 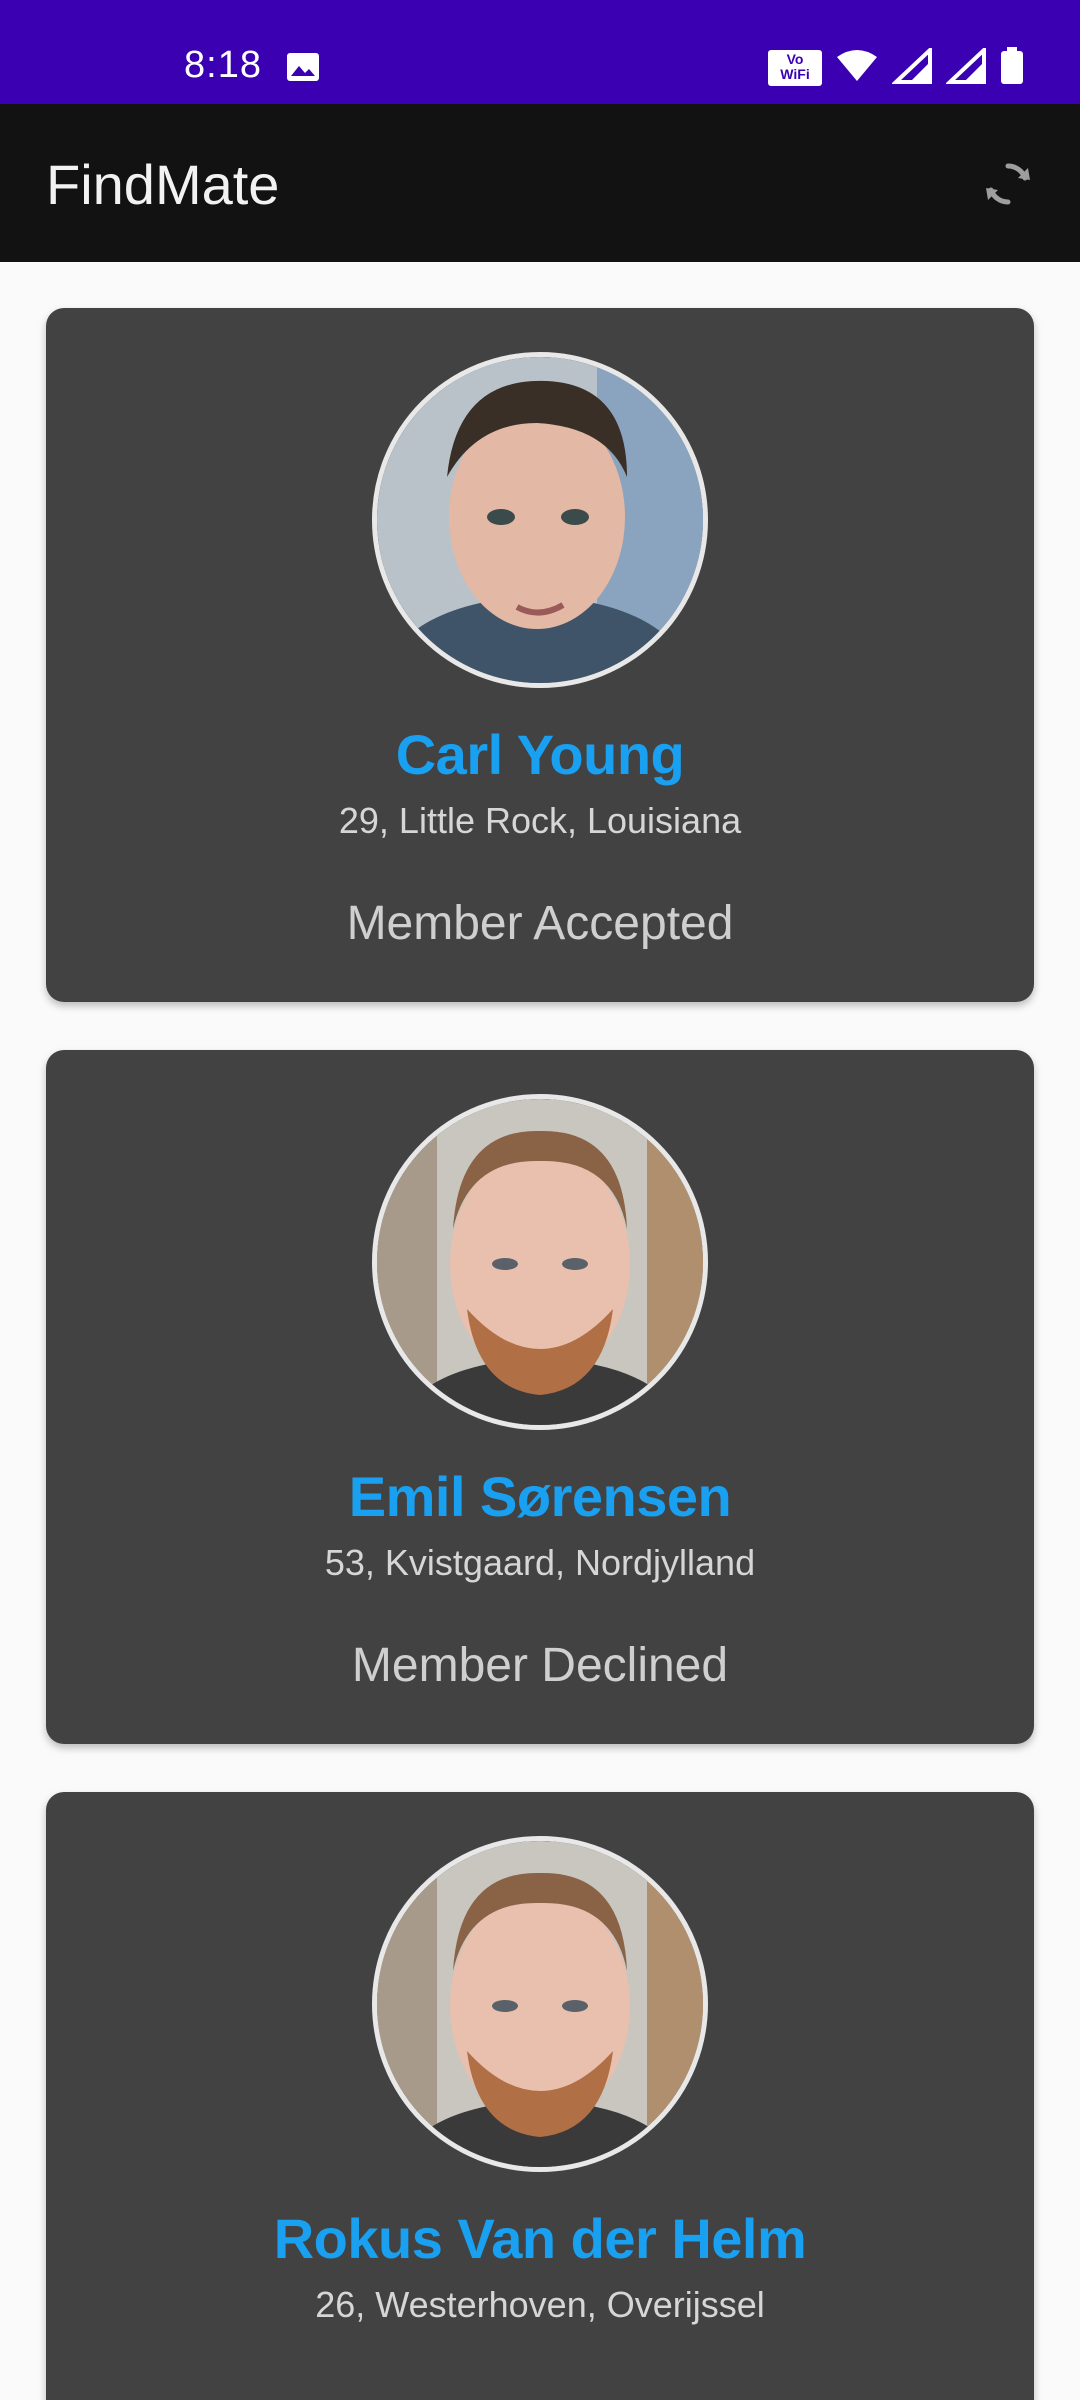 What do you see at coordinates (540, 1562) in the screenshot?
I see `member-location: 53, Kvistgaard, Nordjylland` at bounding box center [540, 1562].